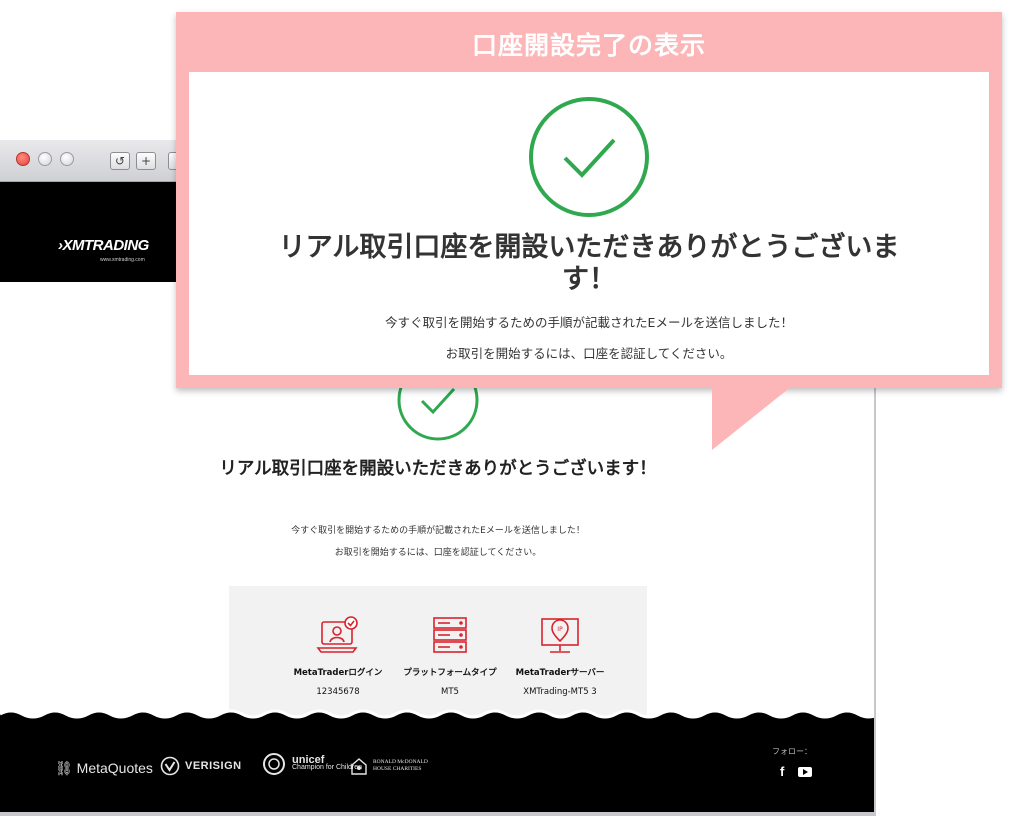 Image resolution: width=1024 pixels, height=816 pixels. I want to click on info-login-value: 12345678, so click(338, 692).